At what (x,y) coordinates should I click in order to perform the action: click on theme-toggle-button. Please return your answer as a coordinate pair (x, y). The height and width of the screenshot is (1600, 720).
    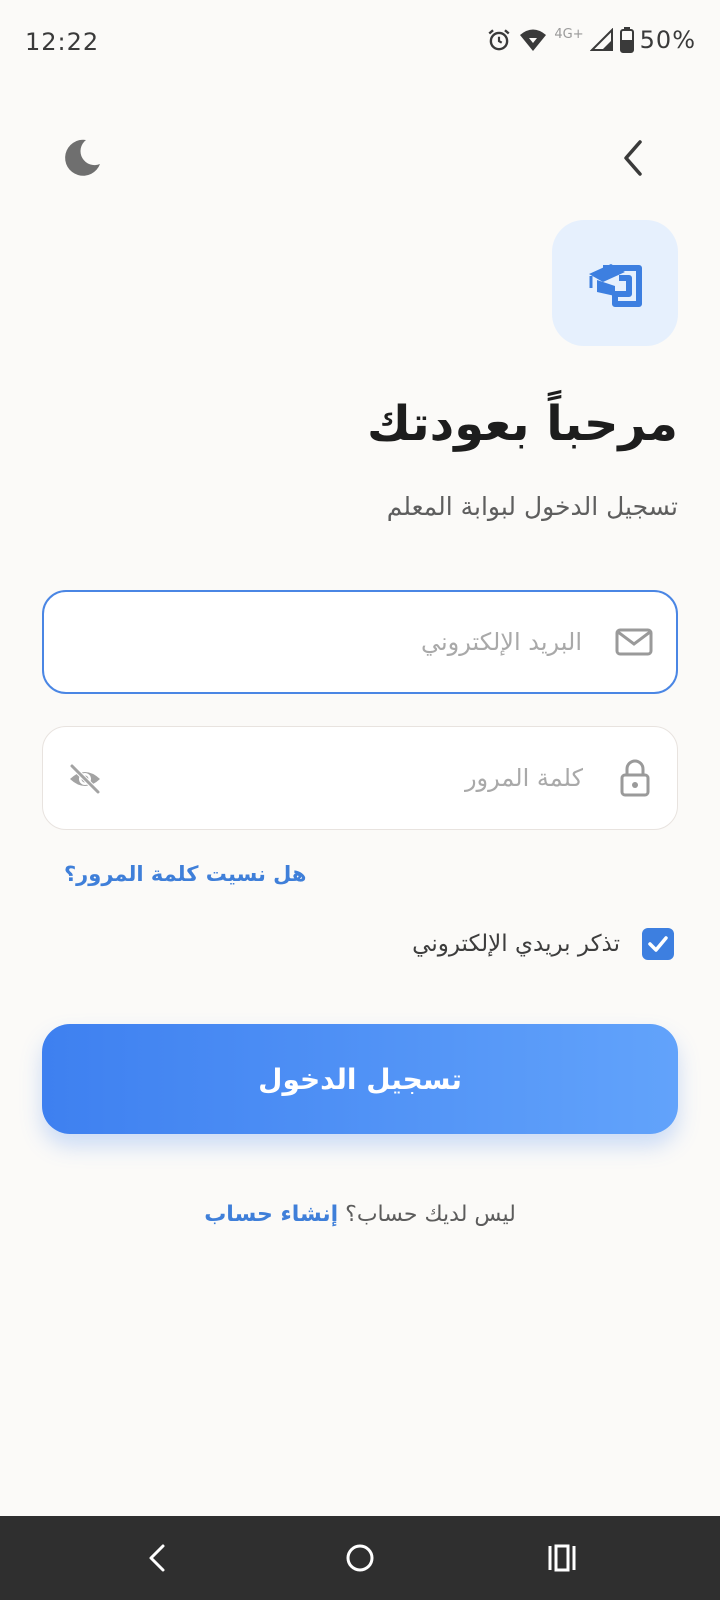
    Looking at the image, I should click on (82, 158).